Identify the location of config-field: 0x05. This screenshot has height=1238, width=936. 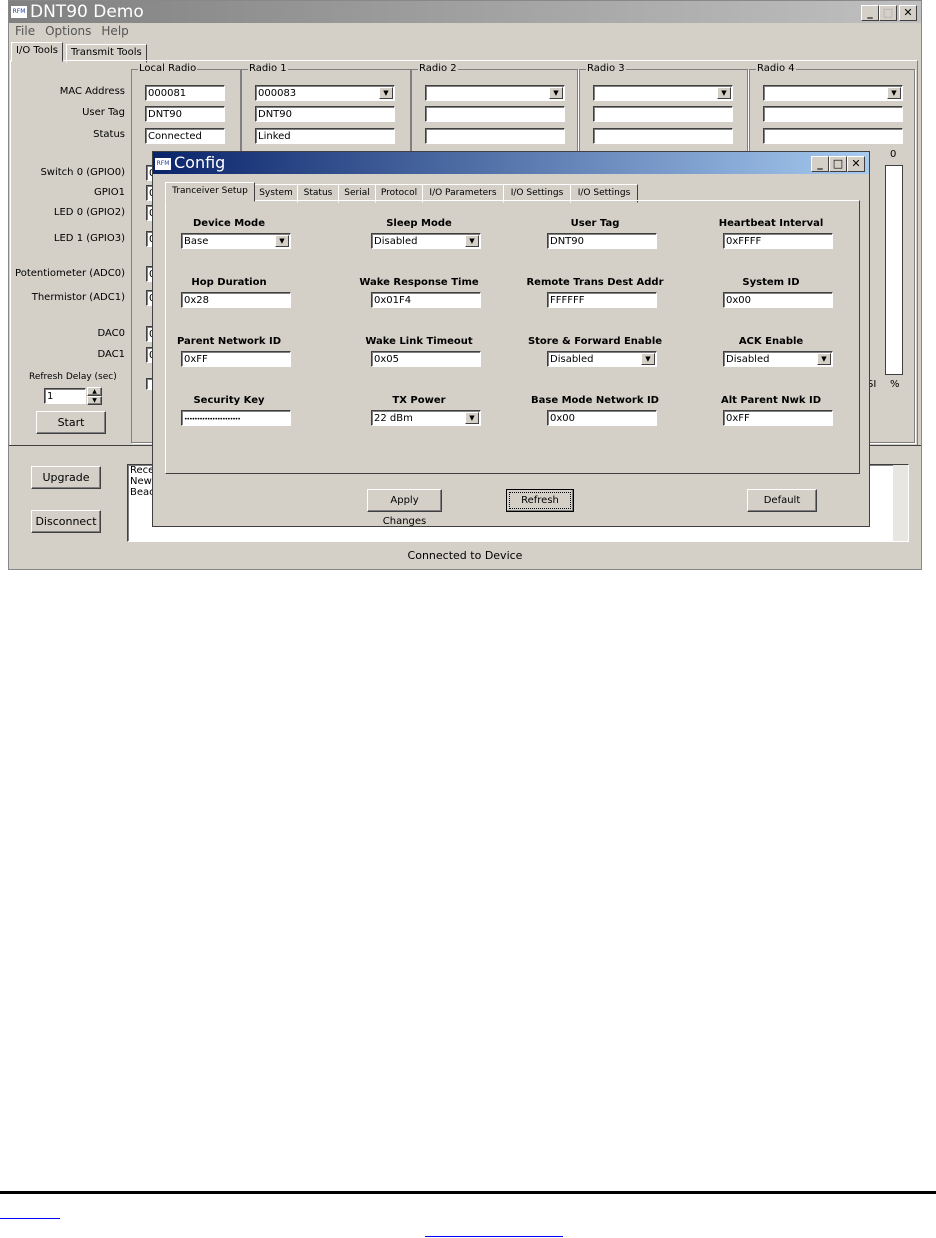
(426, 359).